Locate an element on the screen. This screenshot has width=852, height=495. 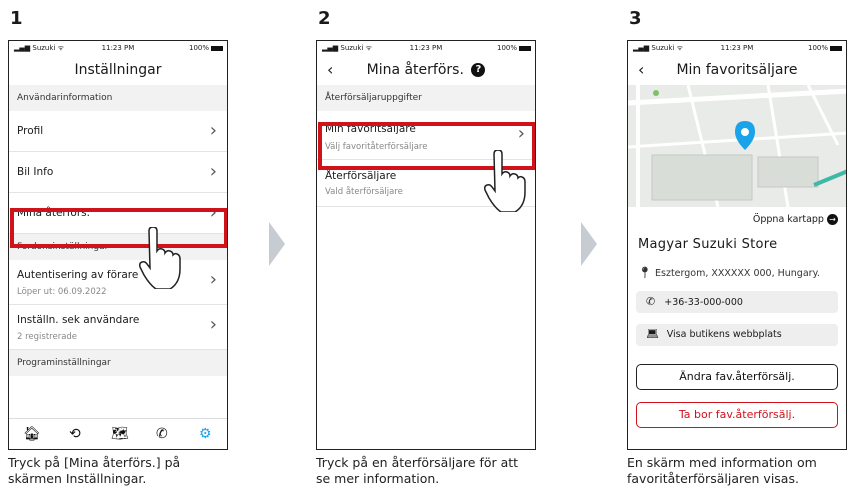
caption-line: En skärm med information om is located at coordinates (722, 462).